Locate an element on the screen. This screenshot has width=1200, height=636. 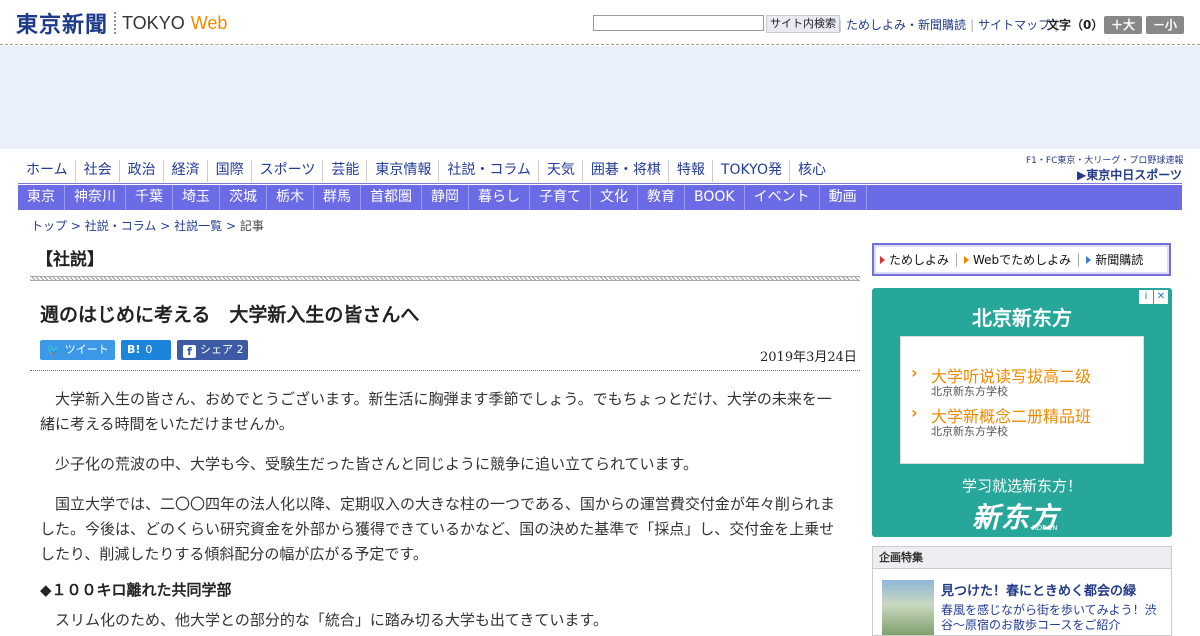
nav-item-economy: 経済 is located at coordinates (184, 171).